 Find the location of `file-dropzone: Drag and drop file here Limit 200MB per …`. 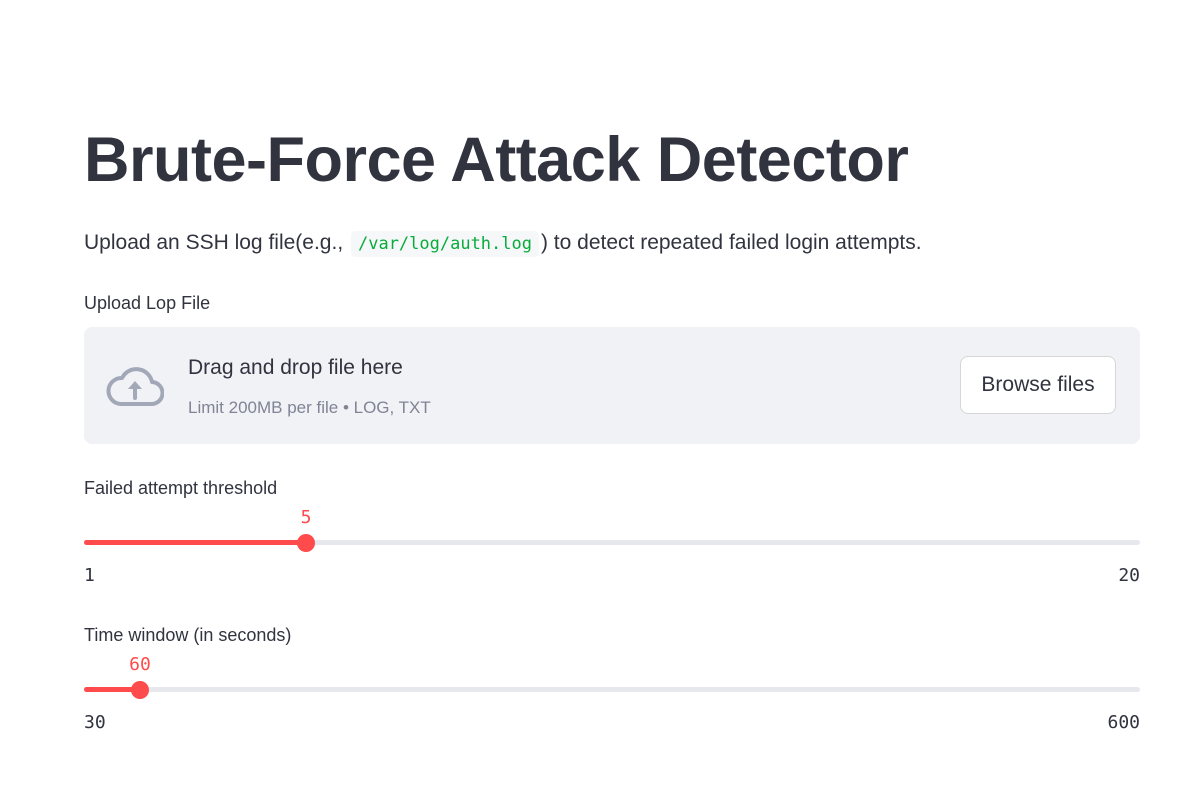

file-dropzone: Drag and drop file here Limit 200MB per … is located at coordinates (612, 385).